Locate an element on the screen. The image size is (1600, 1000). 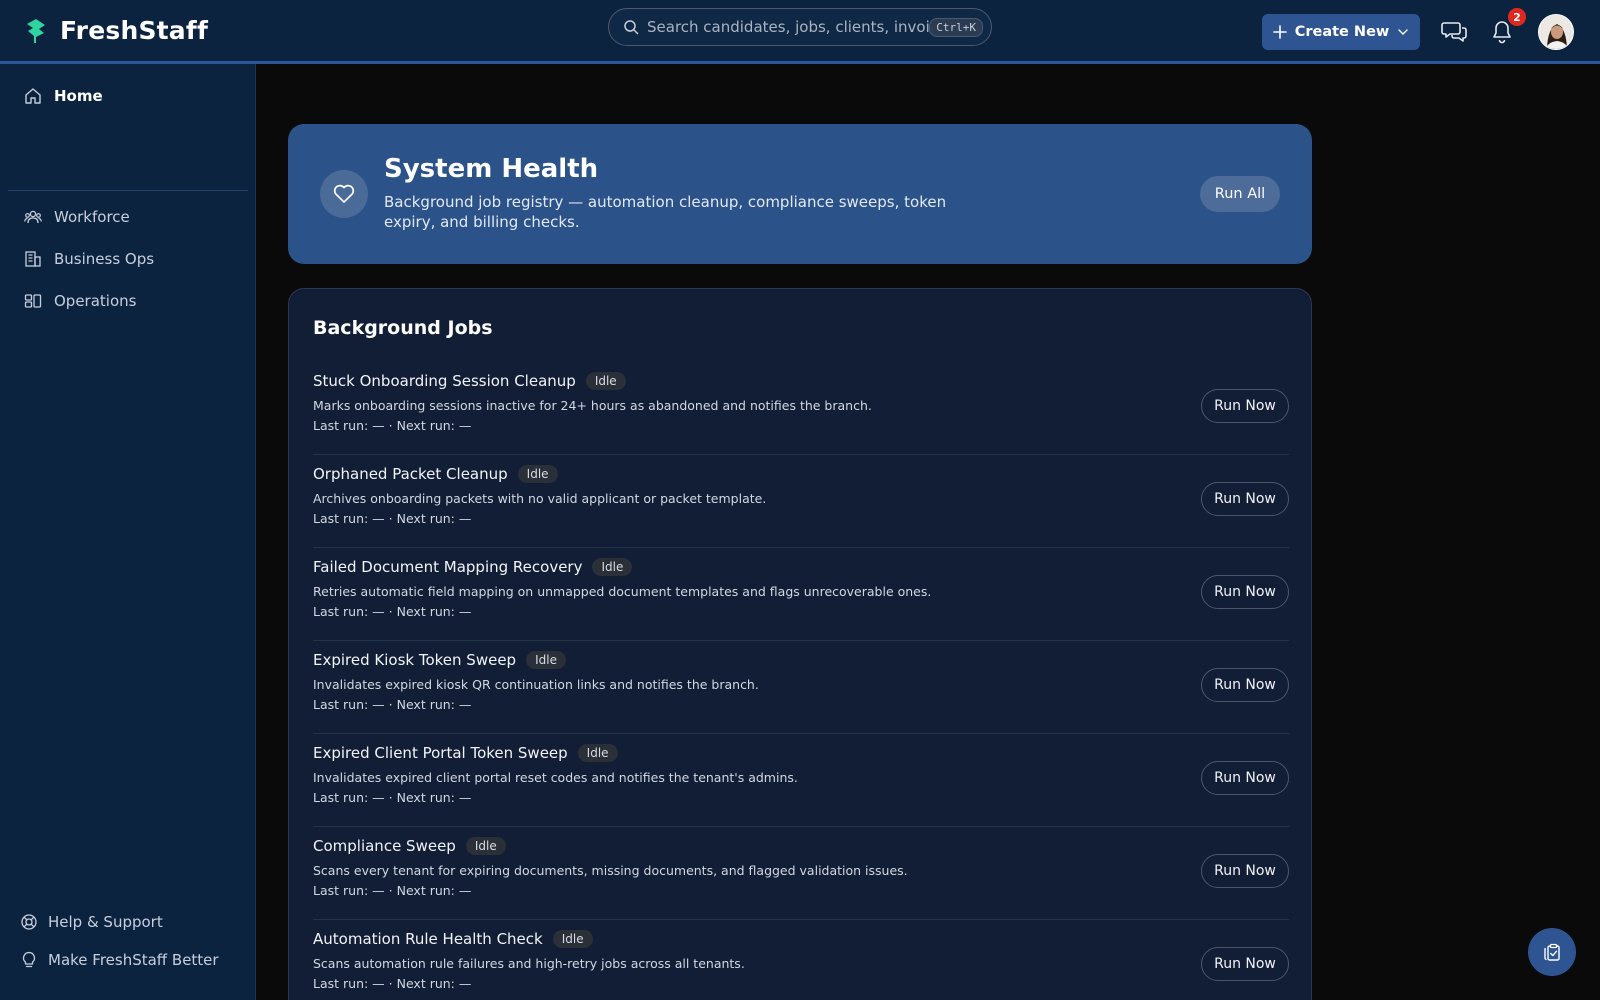
help-support-label: Help & Support is located at coordinates (105, 922).